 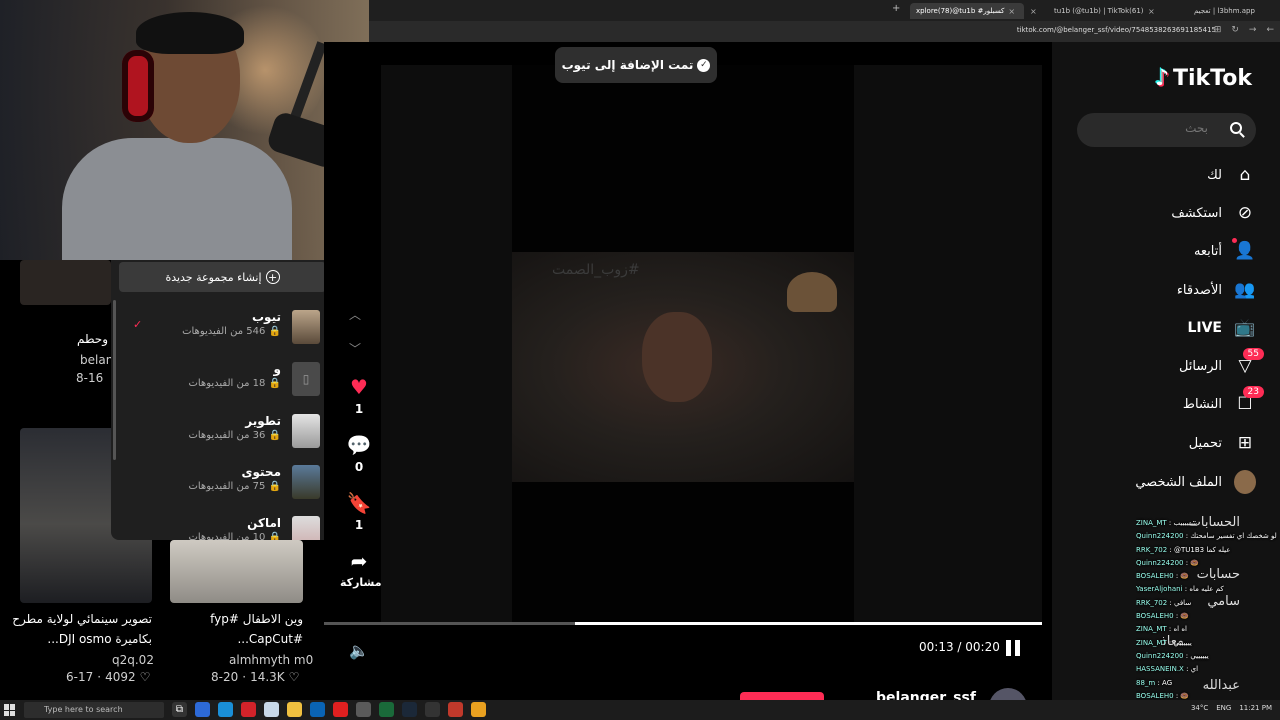 I want to click on nav-messages: ▽ 55 الرسائل, so click(x=1221, y=363).